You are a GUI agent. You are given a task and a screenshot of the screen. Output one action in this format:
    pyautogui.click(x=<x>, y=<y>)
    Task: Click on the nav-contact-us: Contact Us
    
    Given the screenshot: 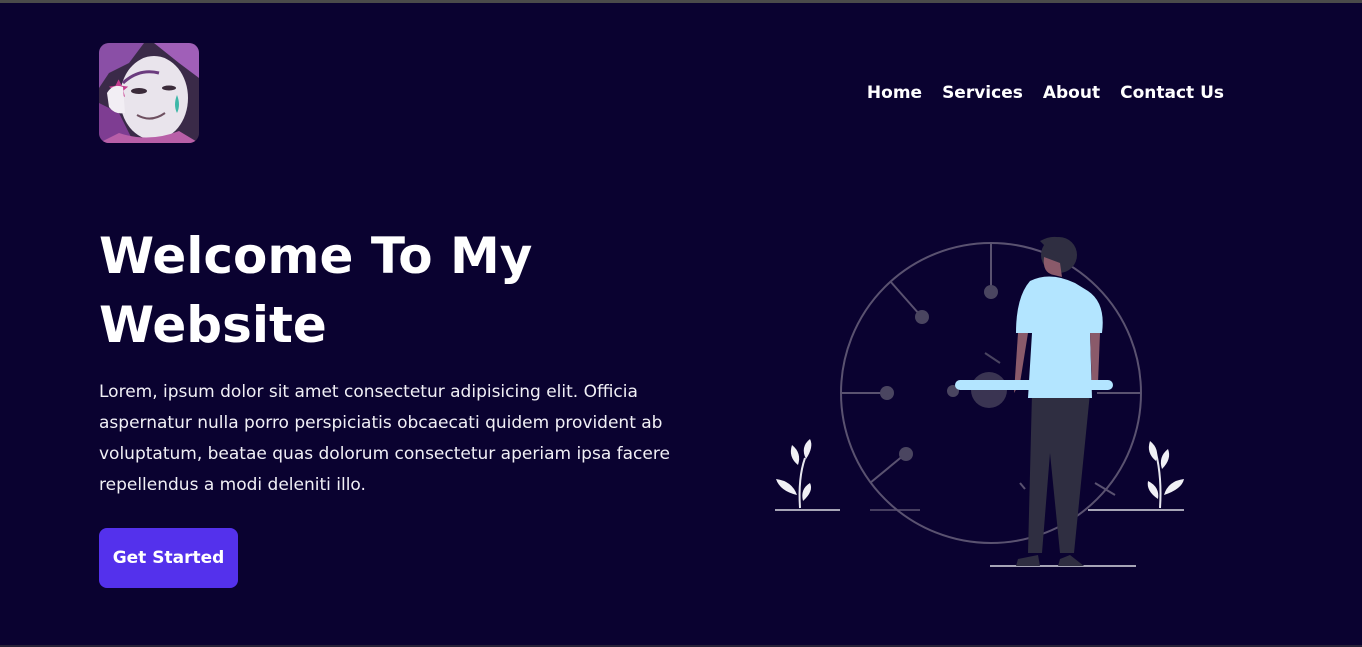 What is the action you would take?
    pyautogui.click(x=1172, y=93)
    